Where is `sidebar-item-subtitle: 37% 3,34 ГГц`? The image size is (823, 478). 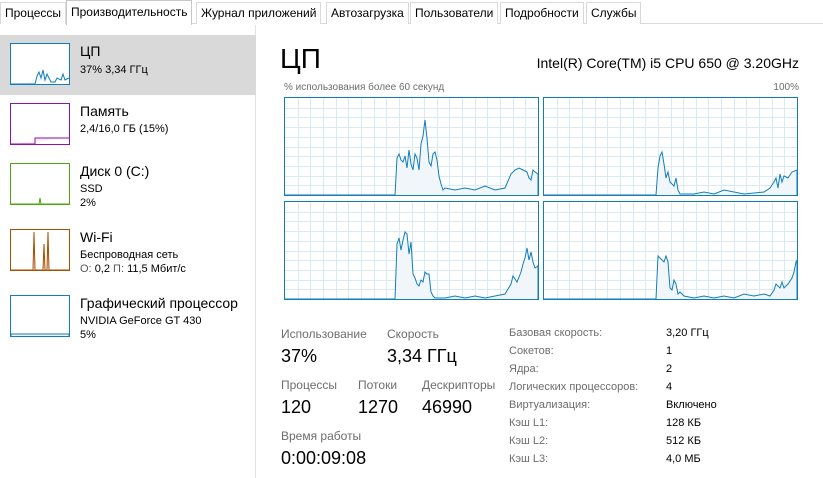 sidebar-item-subtitle: 37% 3,34 ГГц is located at coordinates (114, 70).